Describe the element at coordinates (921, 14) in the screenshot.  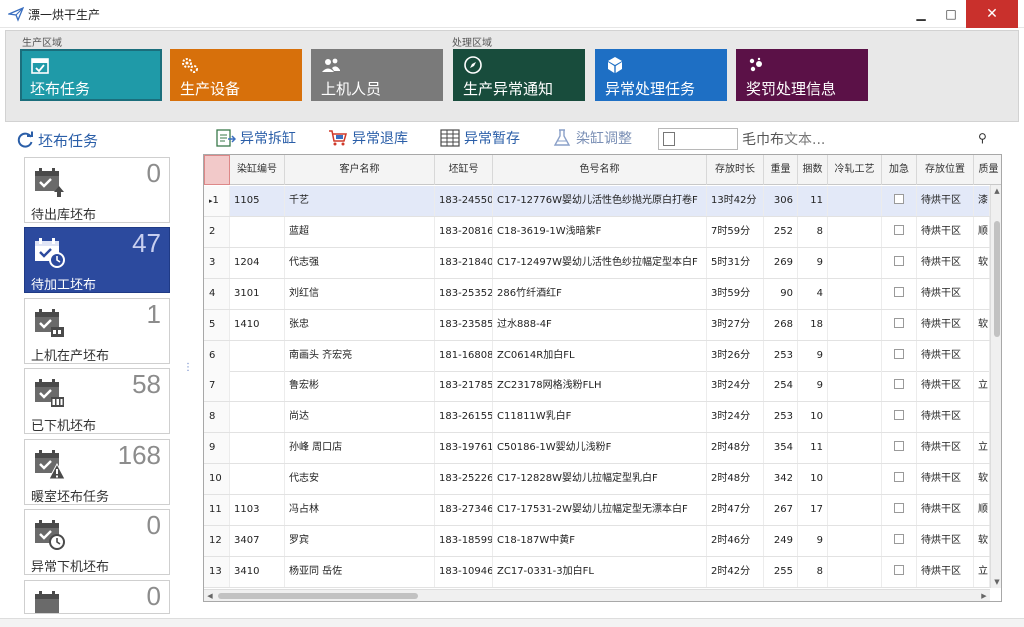
I see `minimize-button: ▁` at that location.